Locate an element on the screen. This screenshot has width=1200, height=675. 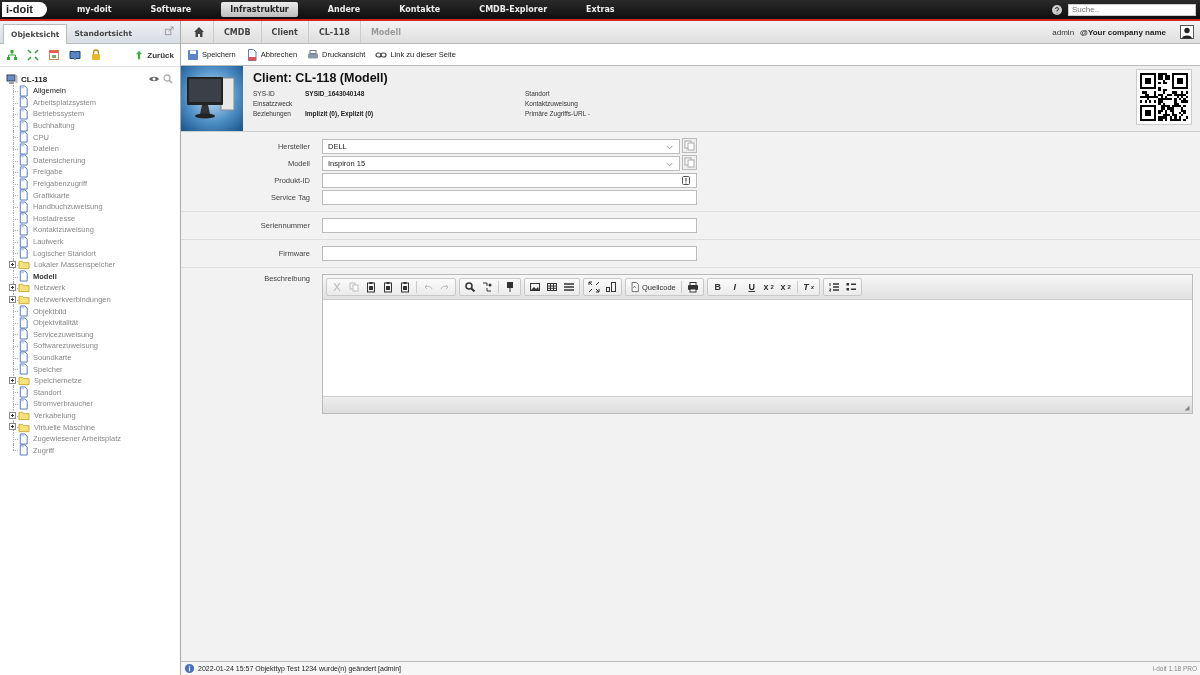
horizontal-rule-icon is located at coordinates (569, 287).